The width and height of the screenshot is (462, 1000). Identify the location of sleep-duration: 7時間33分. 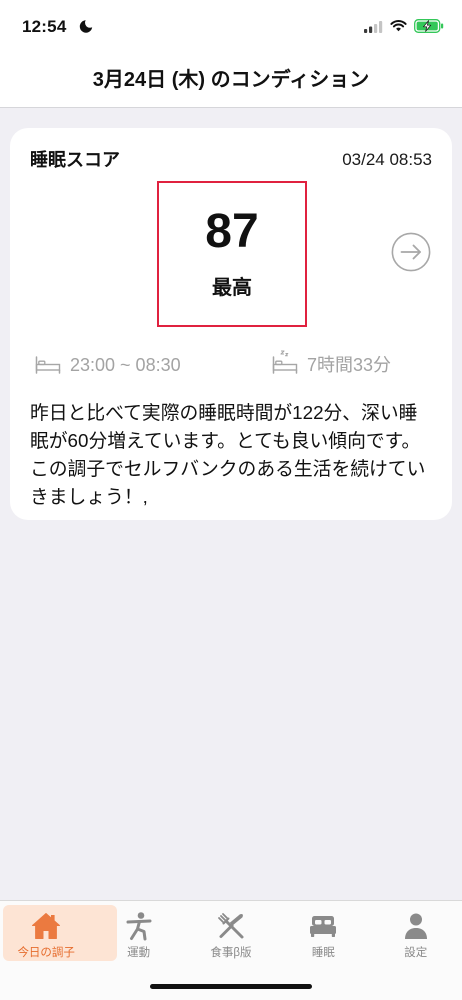
(349, 365).